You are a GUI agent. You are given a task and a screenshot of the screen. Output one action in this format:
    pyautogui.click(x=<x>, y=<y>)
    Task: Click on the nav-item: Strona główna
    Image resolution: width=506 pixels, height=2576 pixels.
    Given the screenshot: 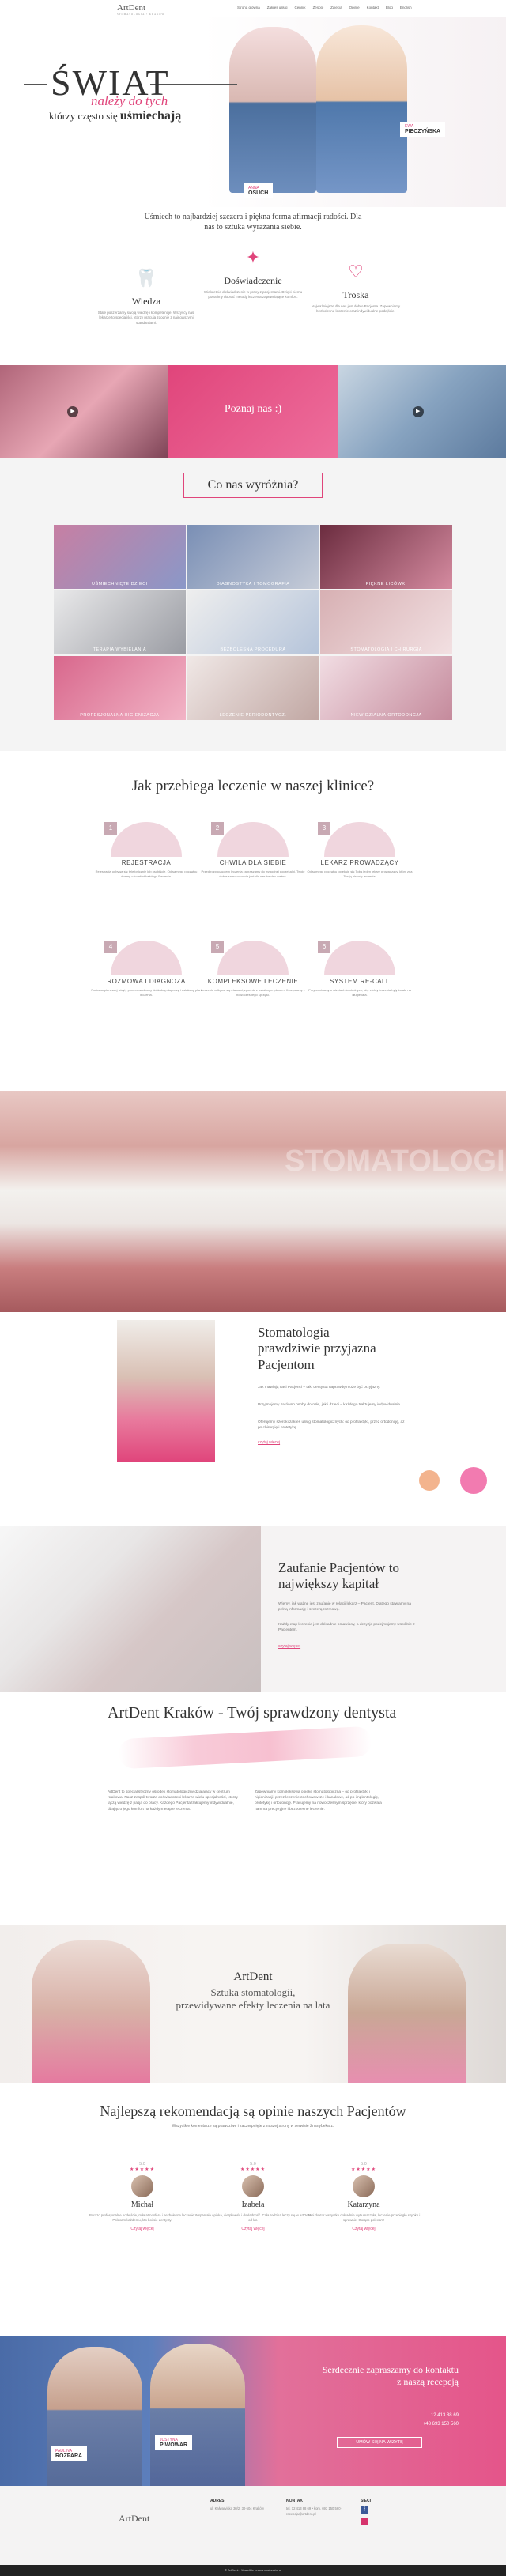 What is the action you would take?
    pyautogui.click(x=249, y=7)
    